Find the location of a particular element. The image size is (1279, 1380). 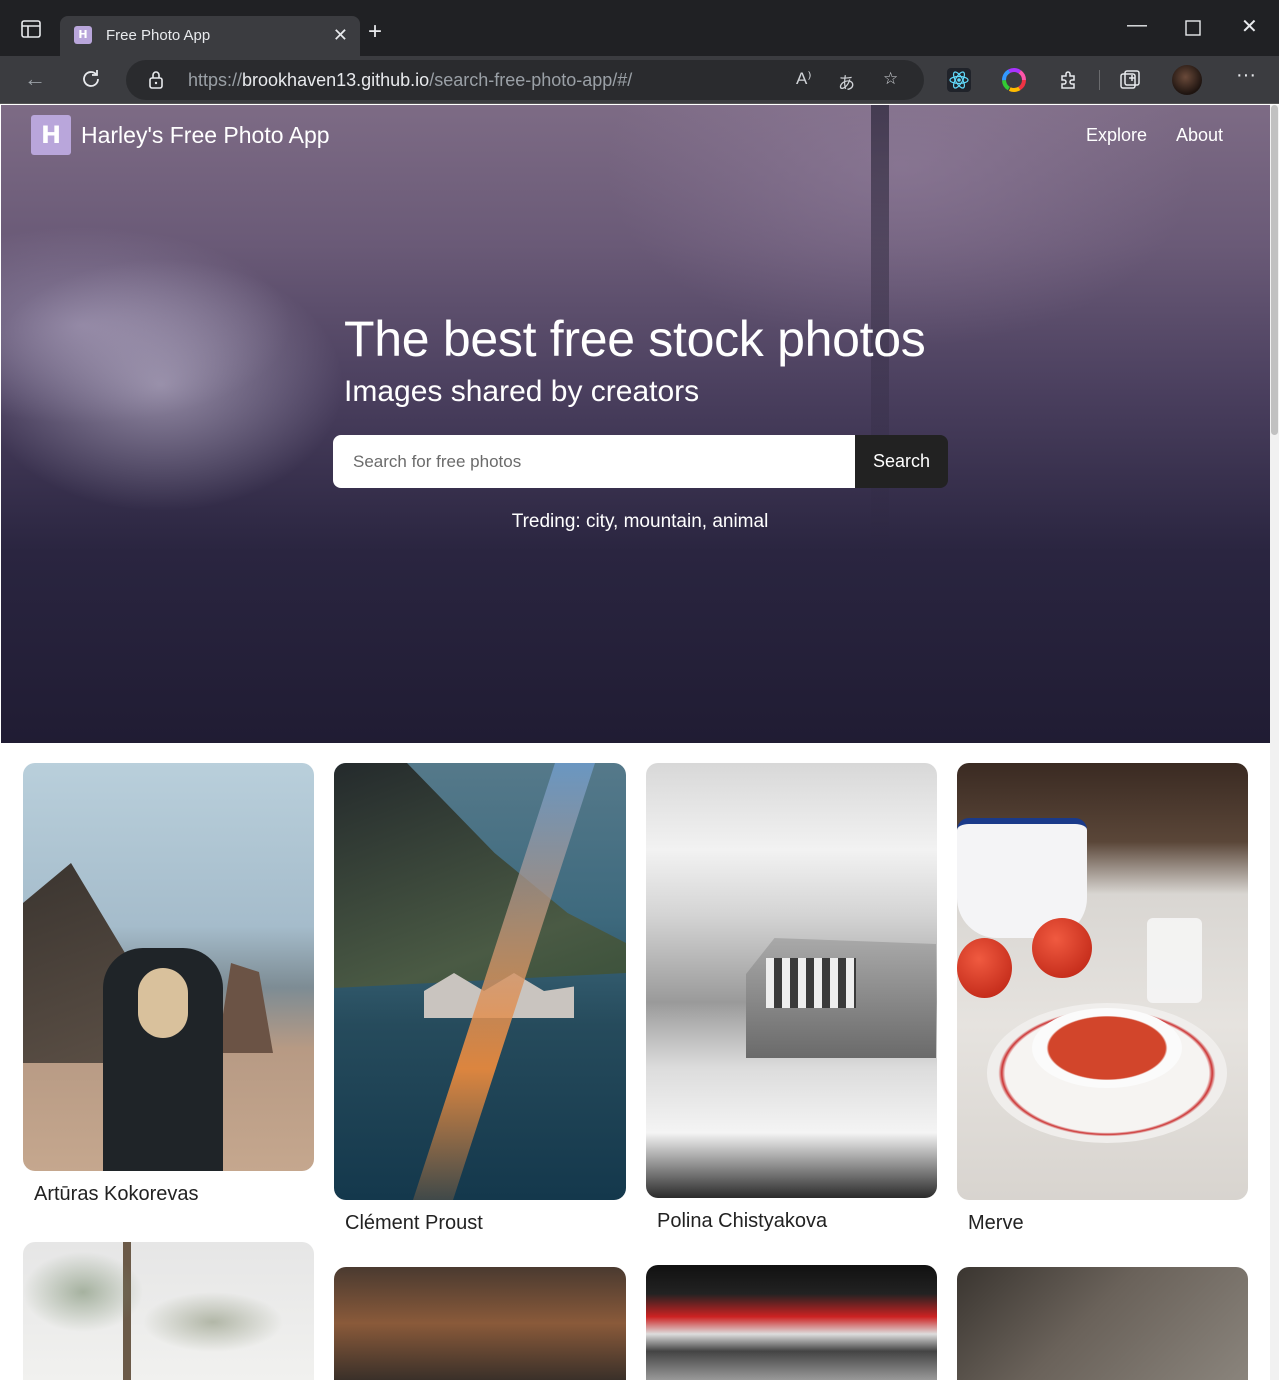

photo-warm-blur is located at coordinates (480, 1323).